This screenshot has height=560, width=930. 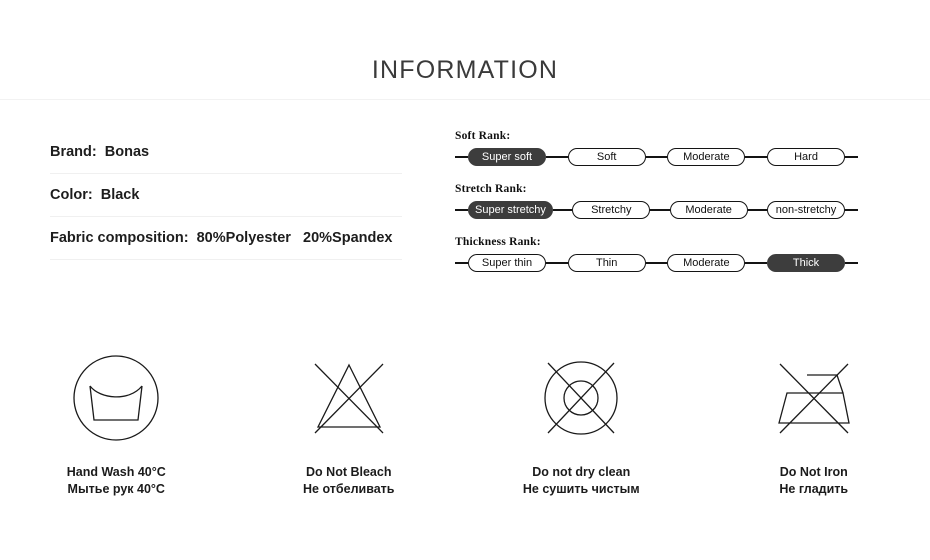 What do you see at coordinates (491, 189) in the screenshot?
I see `rank-label-stretch: Stretch Rank:` at bounding box center [491, 189].